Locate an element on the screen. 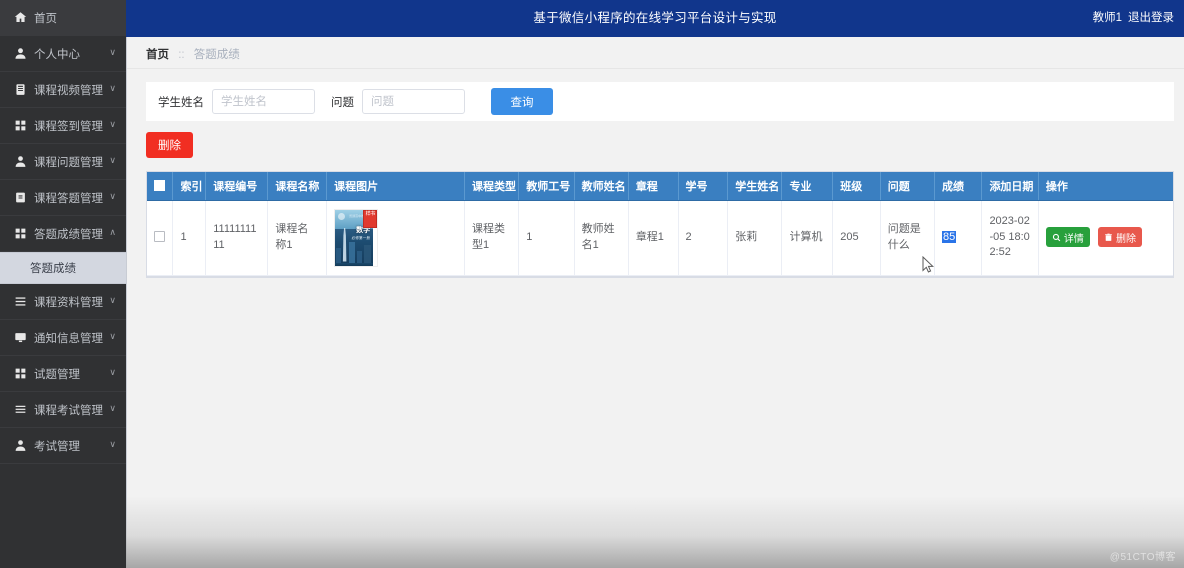  page-title: 基于微信小程序的在线学习平台设计与实现 is located at coordinates (655, 18).